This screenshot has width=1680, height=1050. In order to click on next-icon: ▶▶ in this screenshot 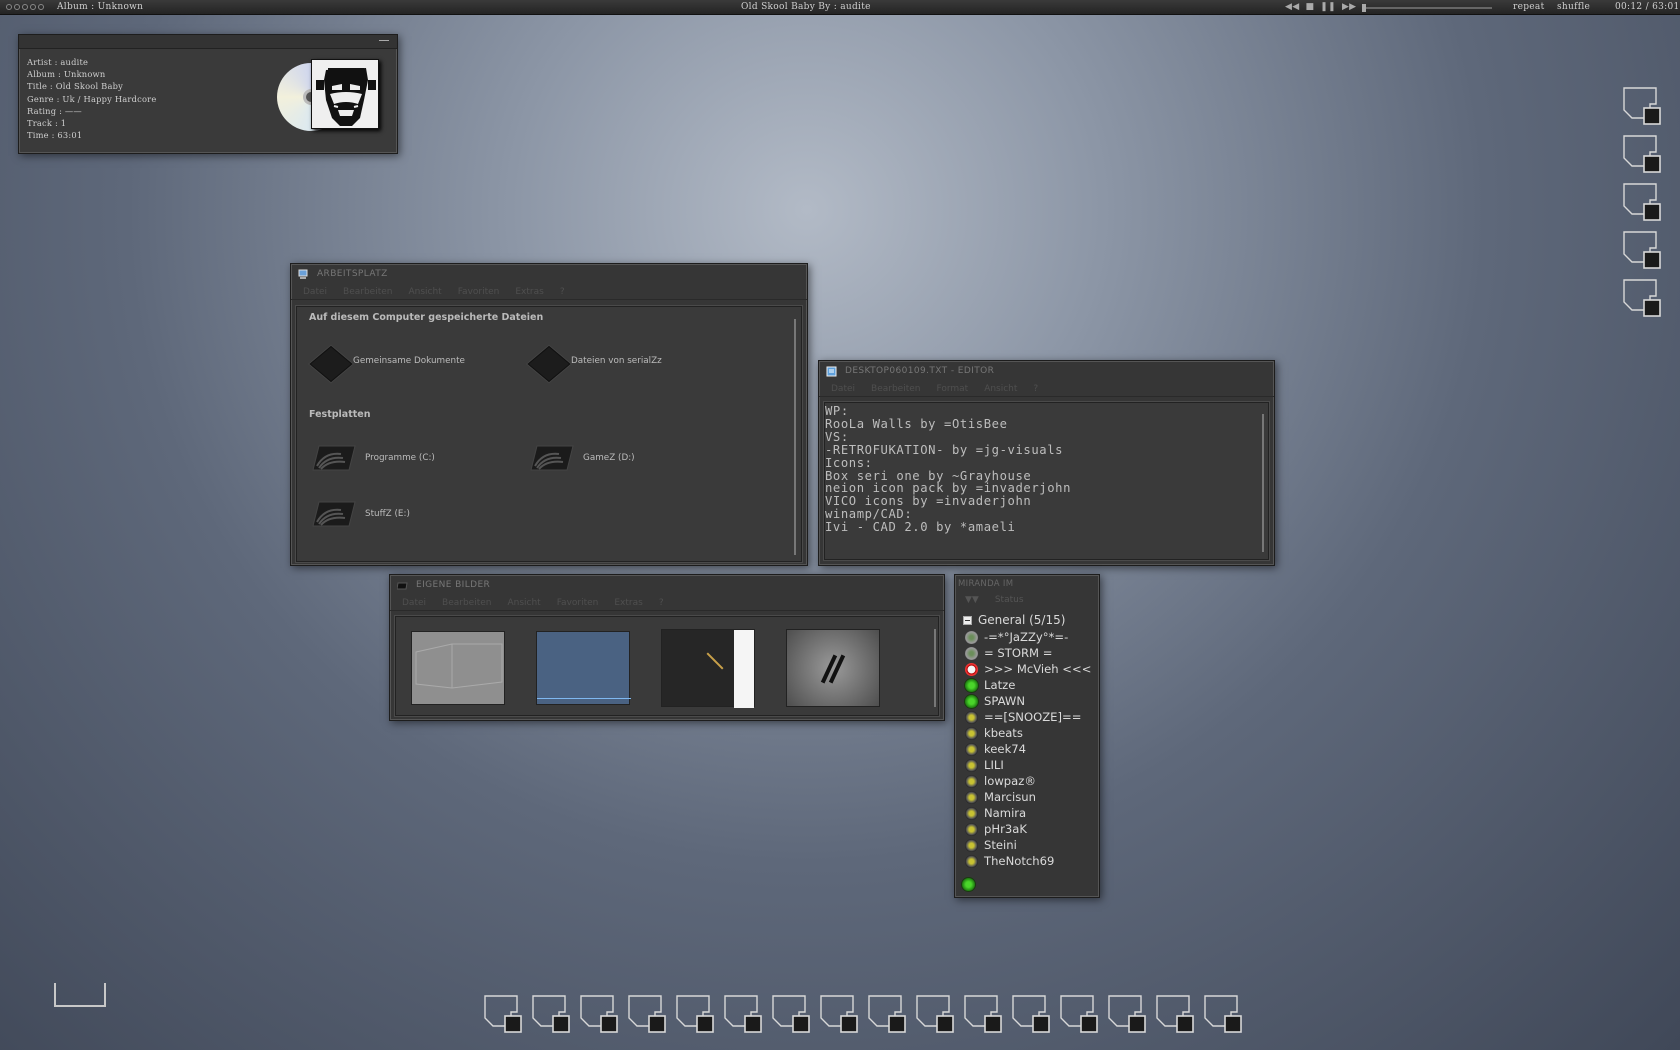, I will do `click(1349, 7)`.